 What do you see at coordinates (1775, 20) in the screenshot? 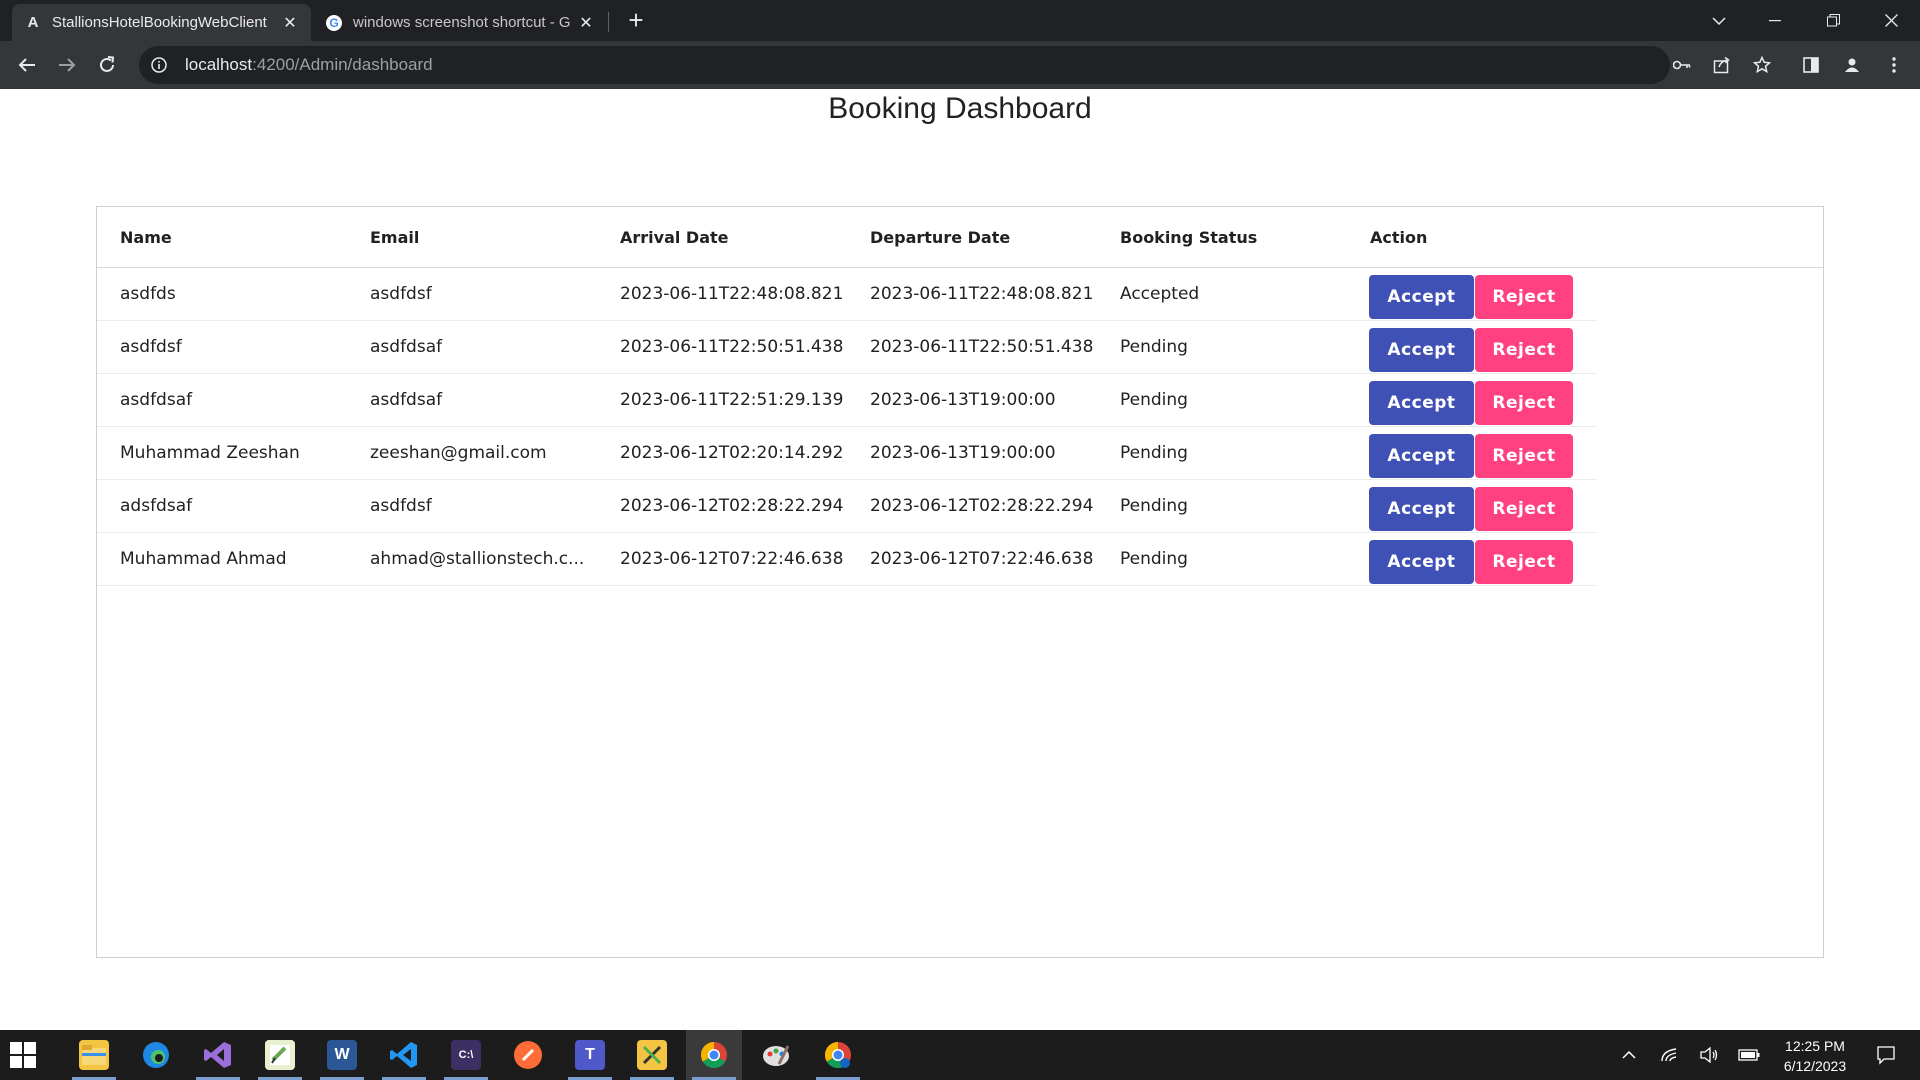
I see `minimize-button` at bounding box center [1775, 20].